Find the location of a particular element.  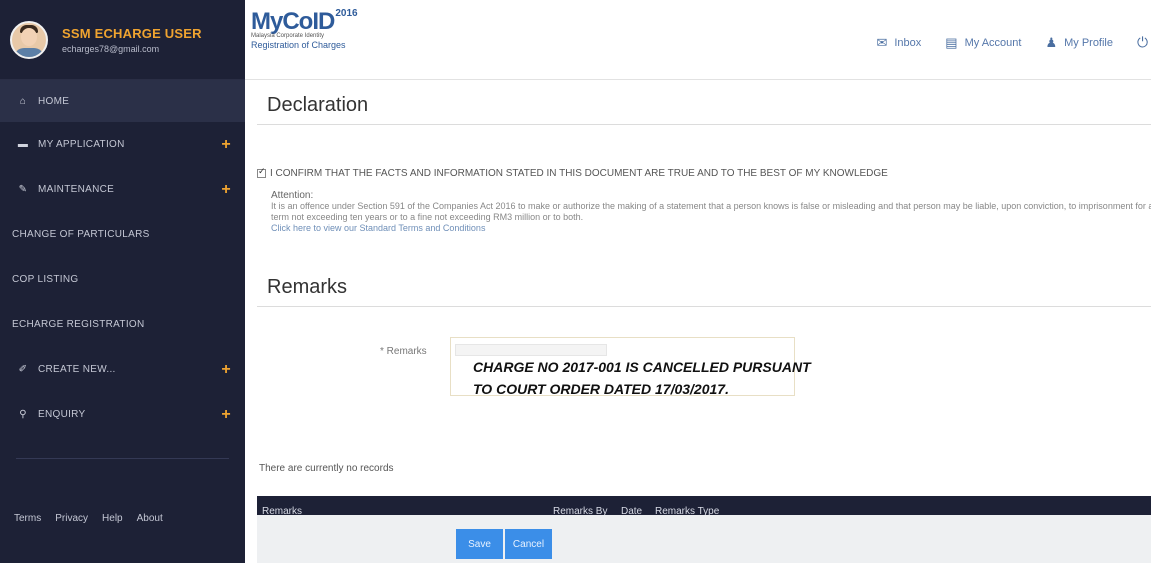

wrench-icon: ✎ is located at coordinates (23, 189).